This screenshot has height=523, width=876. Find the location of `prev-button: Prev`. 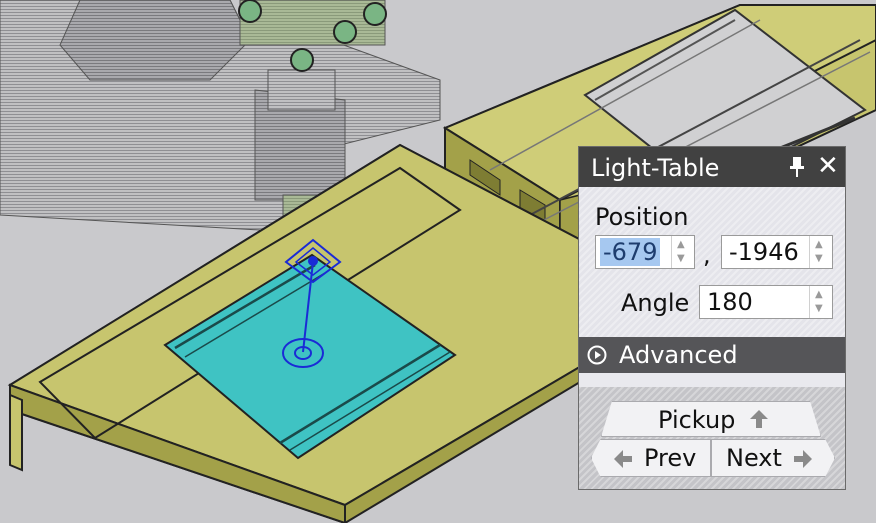

prev-button: Prev is located at coordinates (651, 458).